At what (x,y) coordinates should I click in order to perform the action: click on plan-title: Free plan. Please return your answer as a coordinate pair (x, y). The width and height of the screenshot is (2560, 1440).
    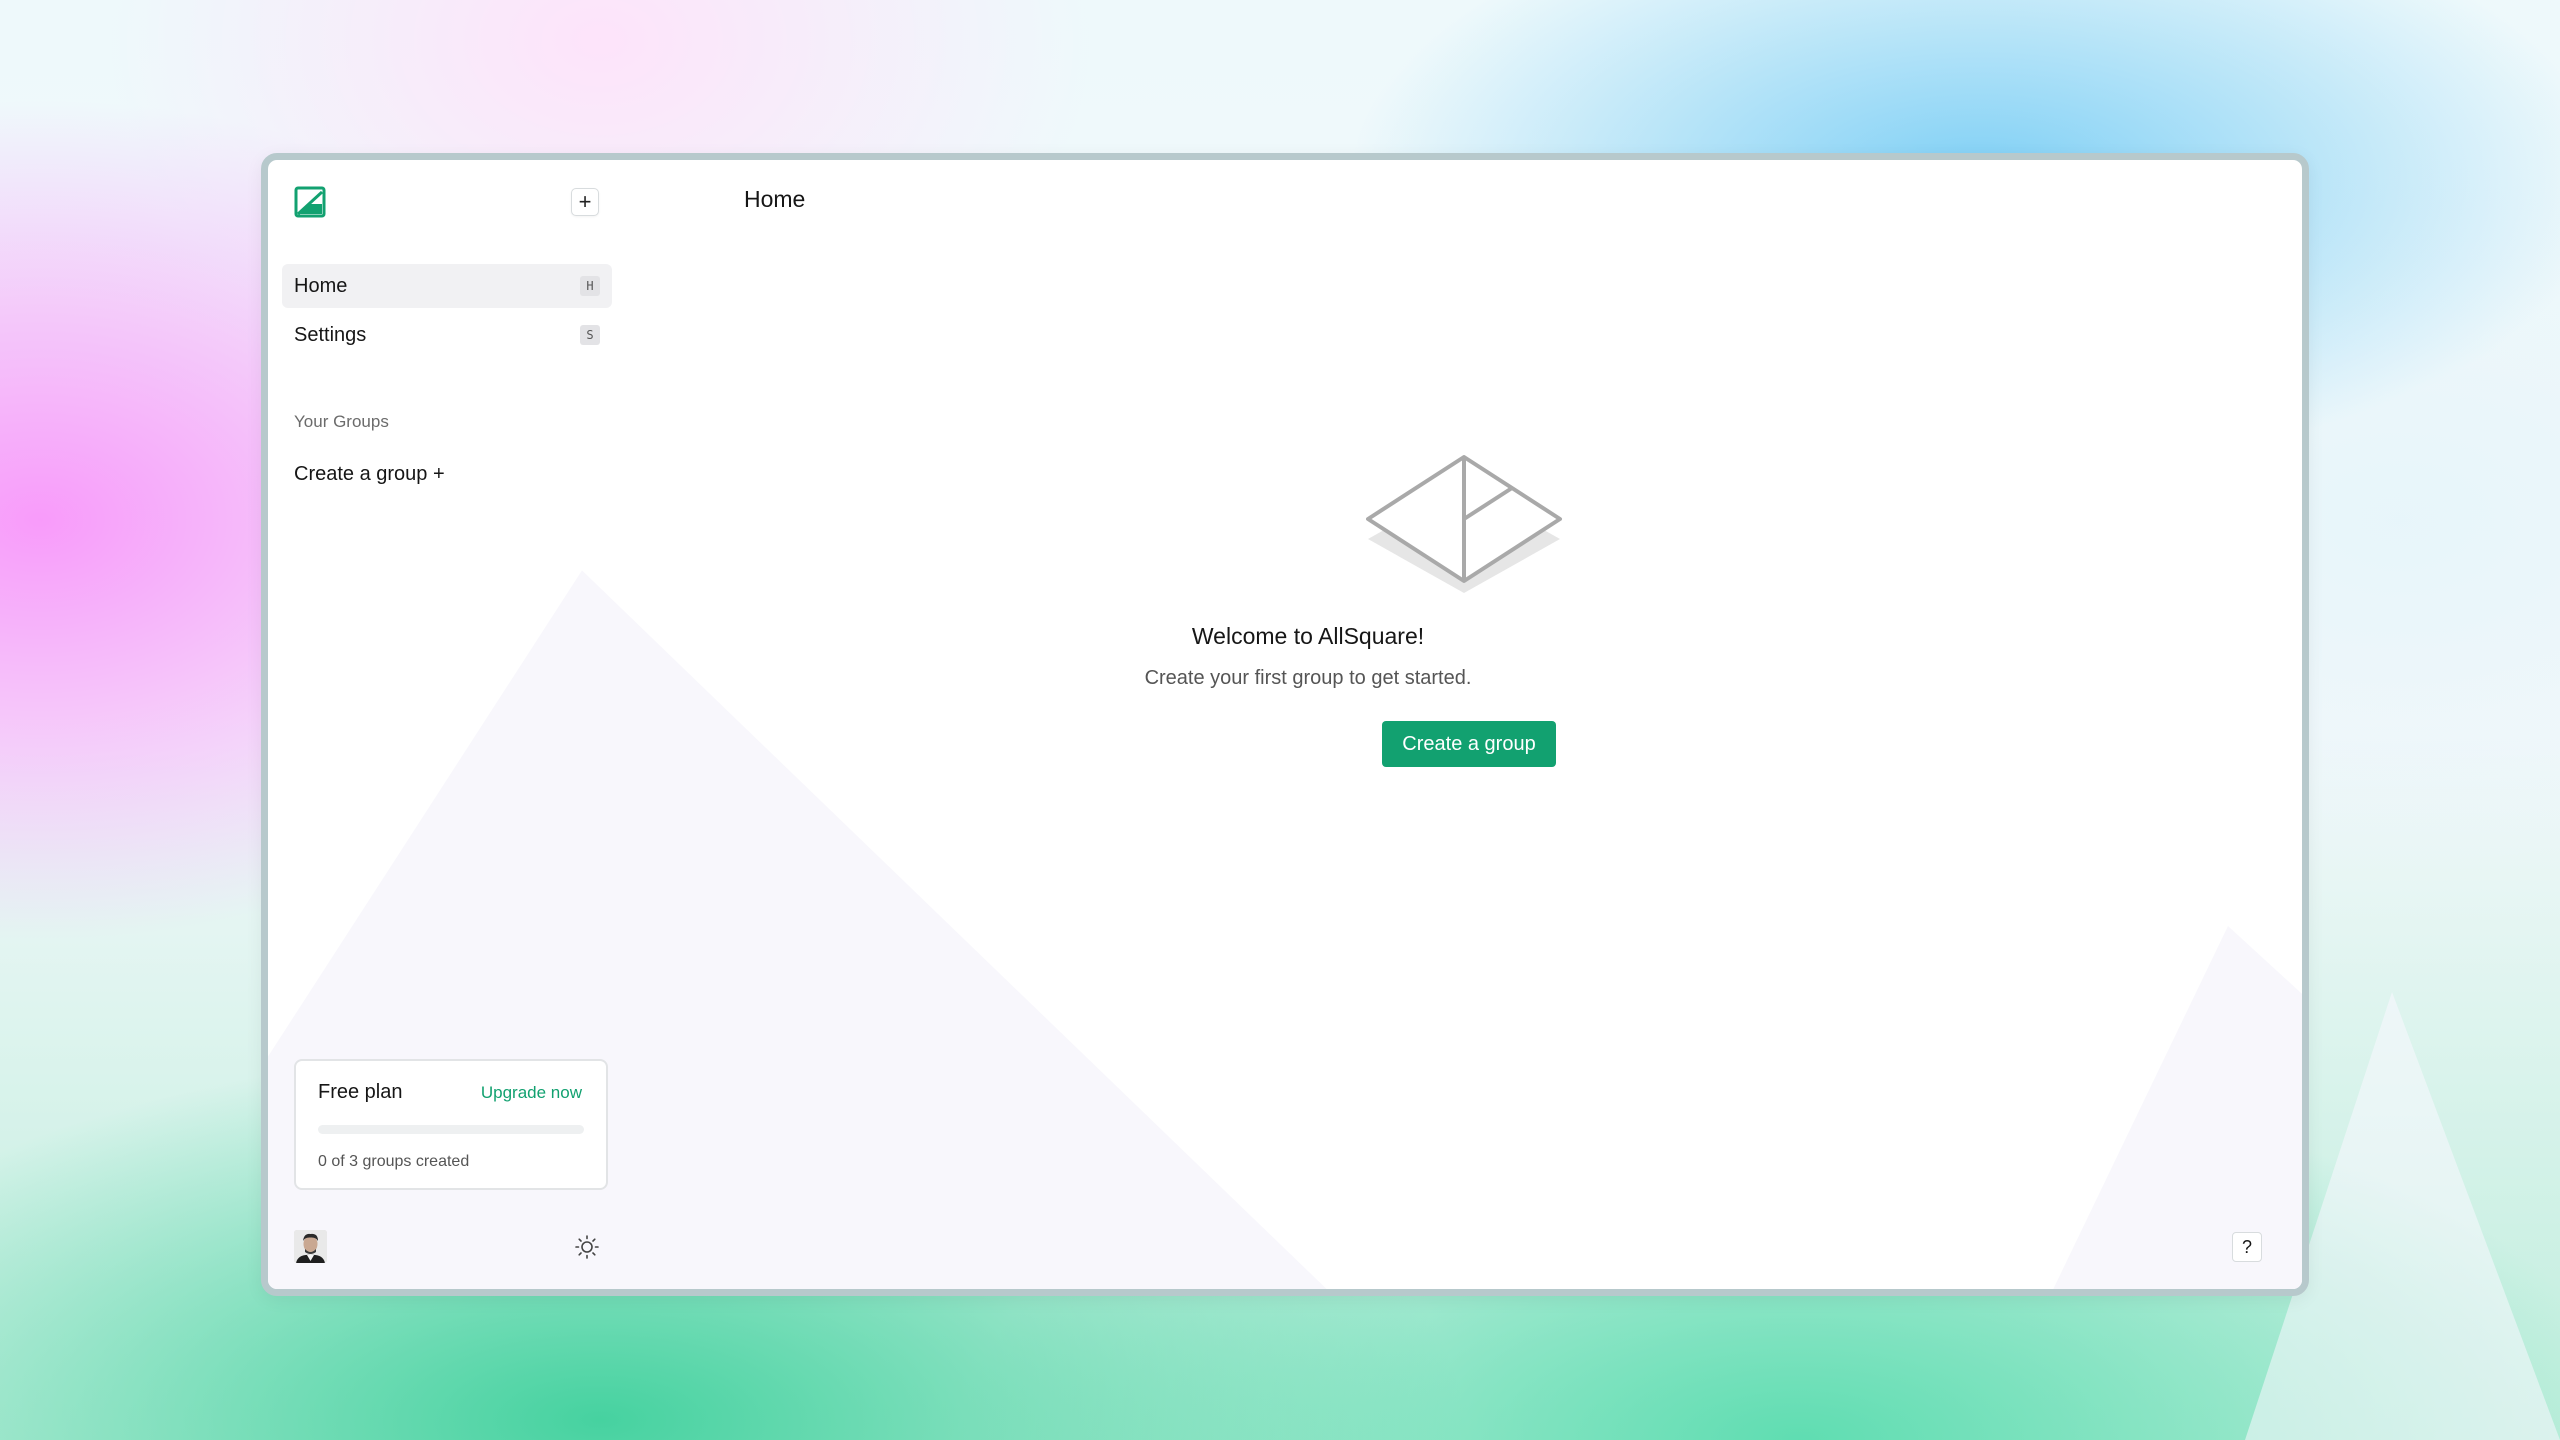
    Looking at the image, I should click on (360, 1092).